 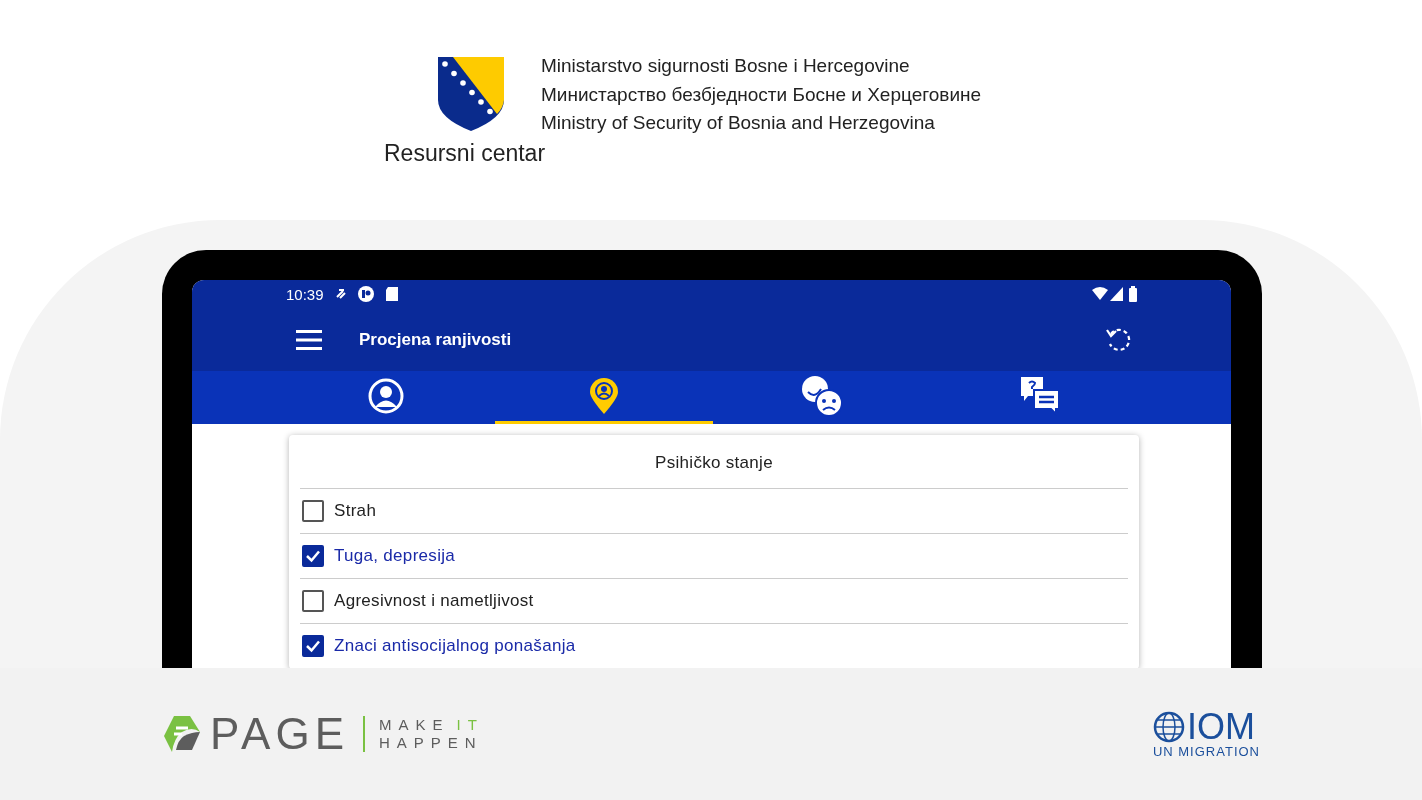 What do you see at coordinates (822, 396) in the screenshot?
I see `faces-icon` at bounding box center [822, 396].